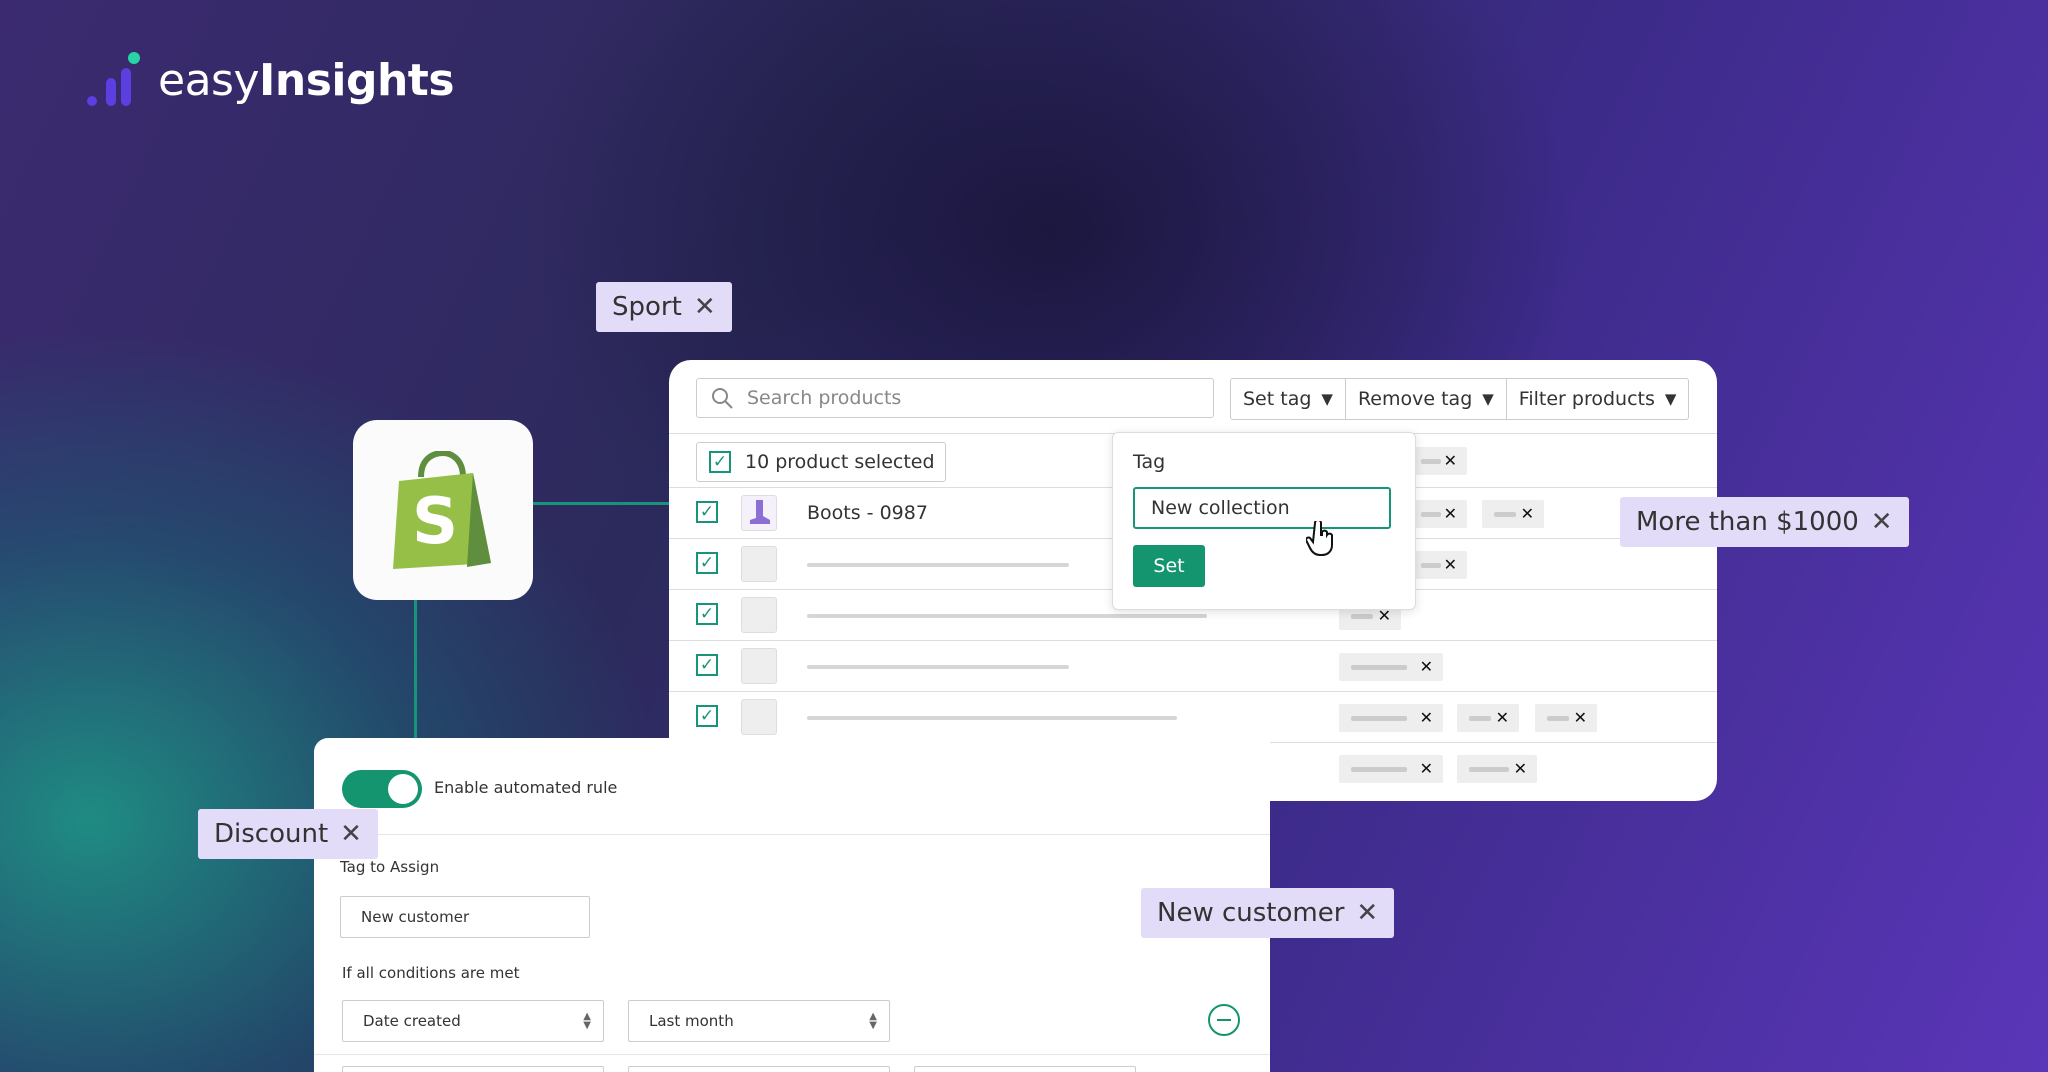  Describe the element at coordinates (955, 398) in the screenshot. I see `search-input: Search products` at that location.